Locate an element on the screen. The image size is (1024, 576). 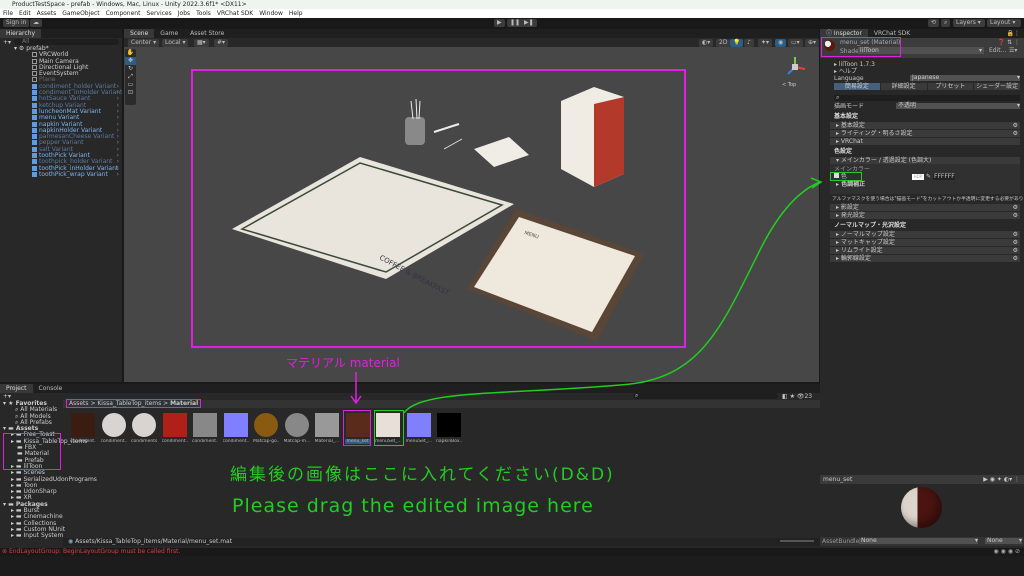
create-icon: +▾ is located at coordinates (7, 396).